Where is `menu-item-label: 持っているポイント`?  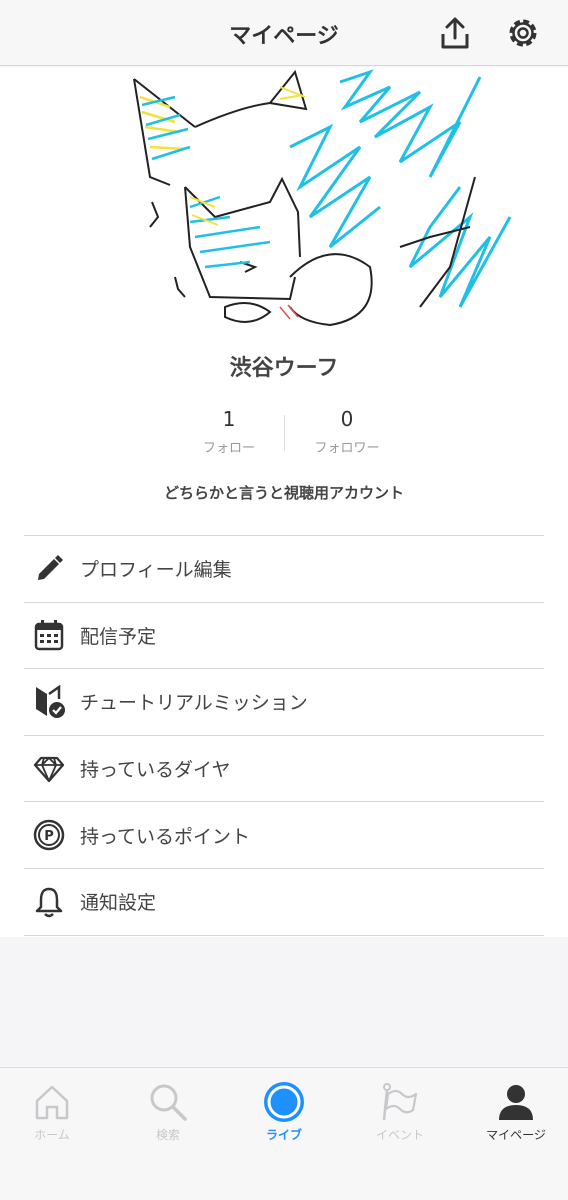
menu-item-label: 持っているポイント is located at coordinates (165, 836).